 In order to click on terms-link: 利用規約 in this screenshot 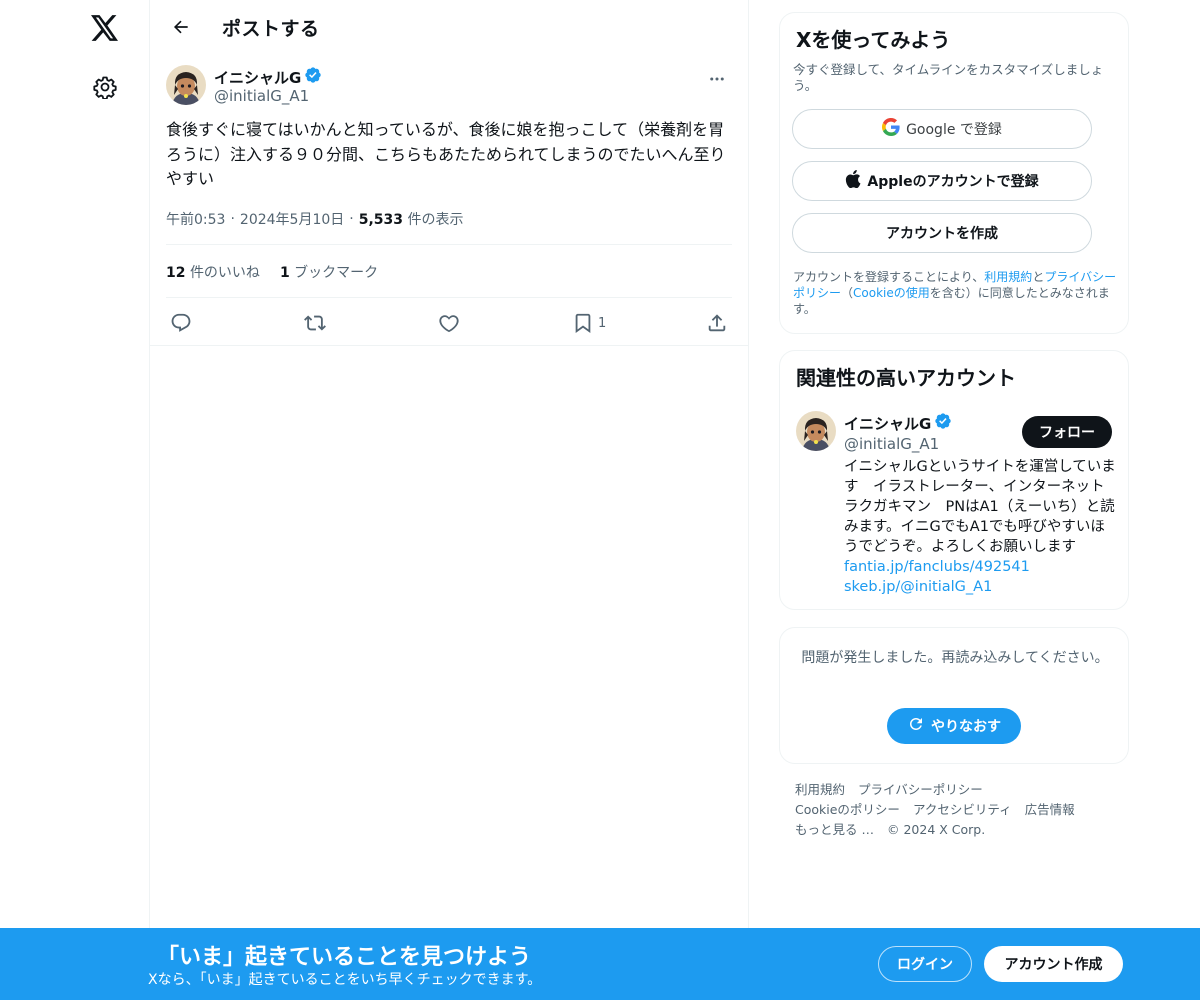, I will do `click(1008, 277)`.